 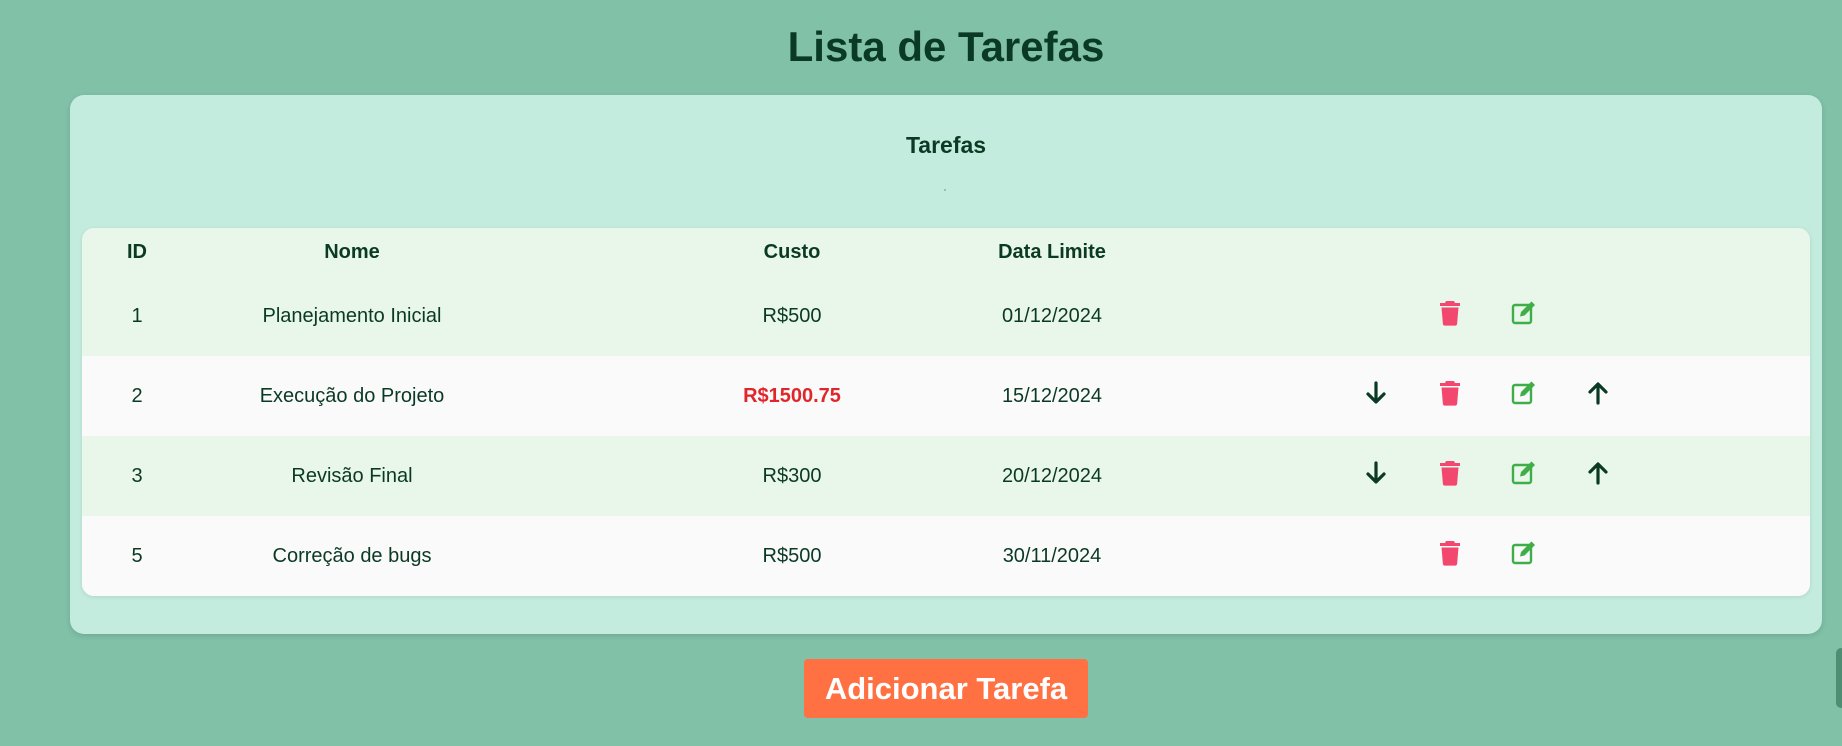 I want to click on task-name: Correção de bugs, so click(x=352, y=555).